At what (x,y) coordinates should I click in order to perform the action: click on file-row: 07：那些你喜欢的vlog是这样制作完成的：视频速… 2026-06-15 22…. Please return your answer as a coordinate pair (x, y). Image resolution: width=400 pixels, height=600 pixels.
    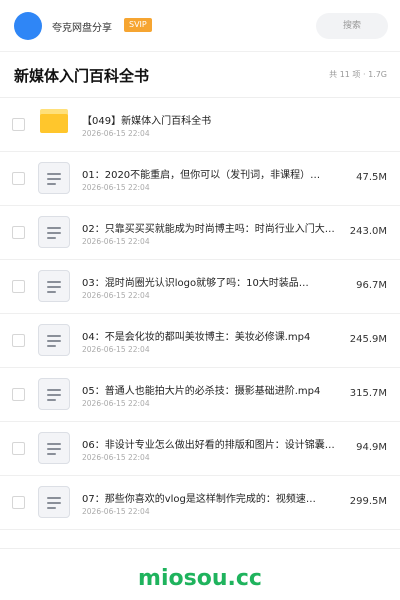
    Looking at the image, I should click on (200, 503).